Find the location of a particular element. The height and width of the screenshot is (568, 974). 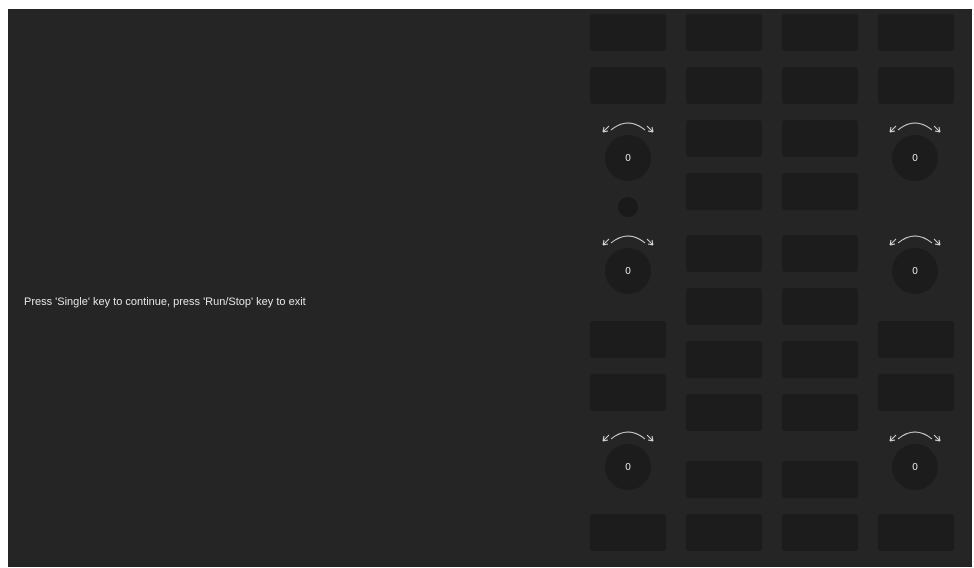

knob-bottom-left: 0 is located at coordinates (628, 467).